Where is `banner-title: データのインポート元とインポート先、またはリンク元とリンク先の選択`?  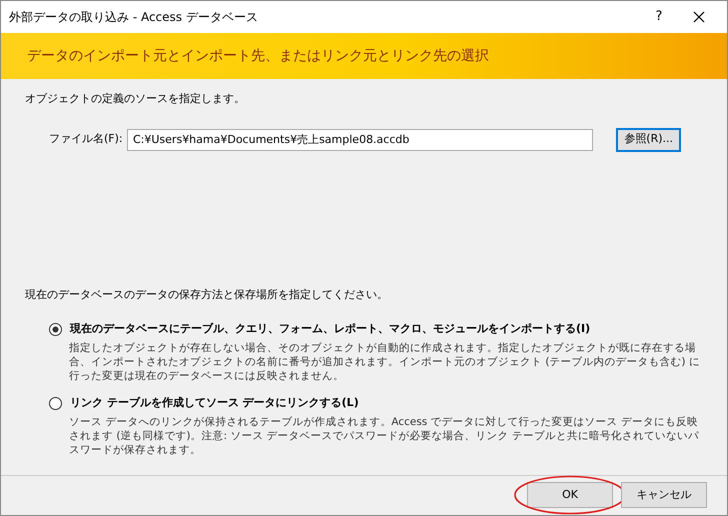
banner-title: データのインポート元とインポート先、またはリンク元とリンク先の選択 is located at coordinates (258, 56).